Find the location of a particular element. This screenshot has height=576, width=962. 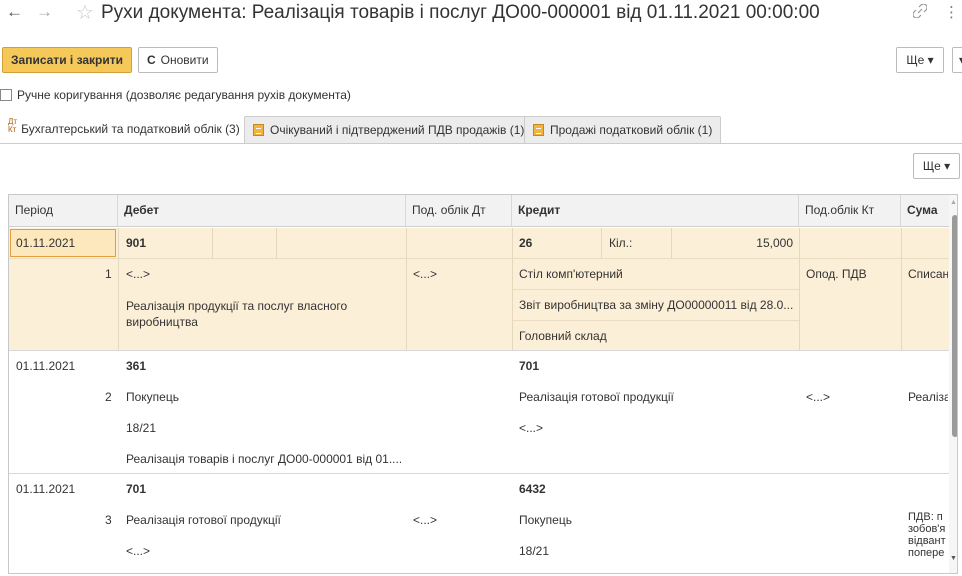

refresh-button: C Оновити is located at coordinates (178, 60).